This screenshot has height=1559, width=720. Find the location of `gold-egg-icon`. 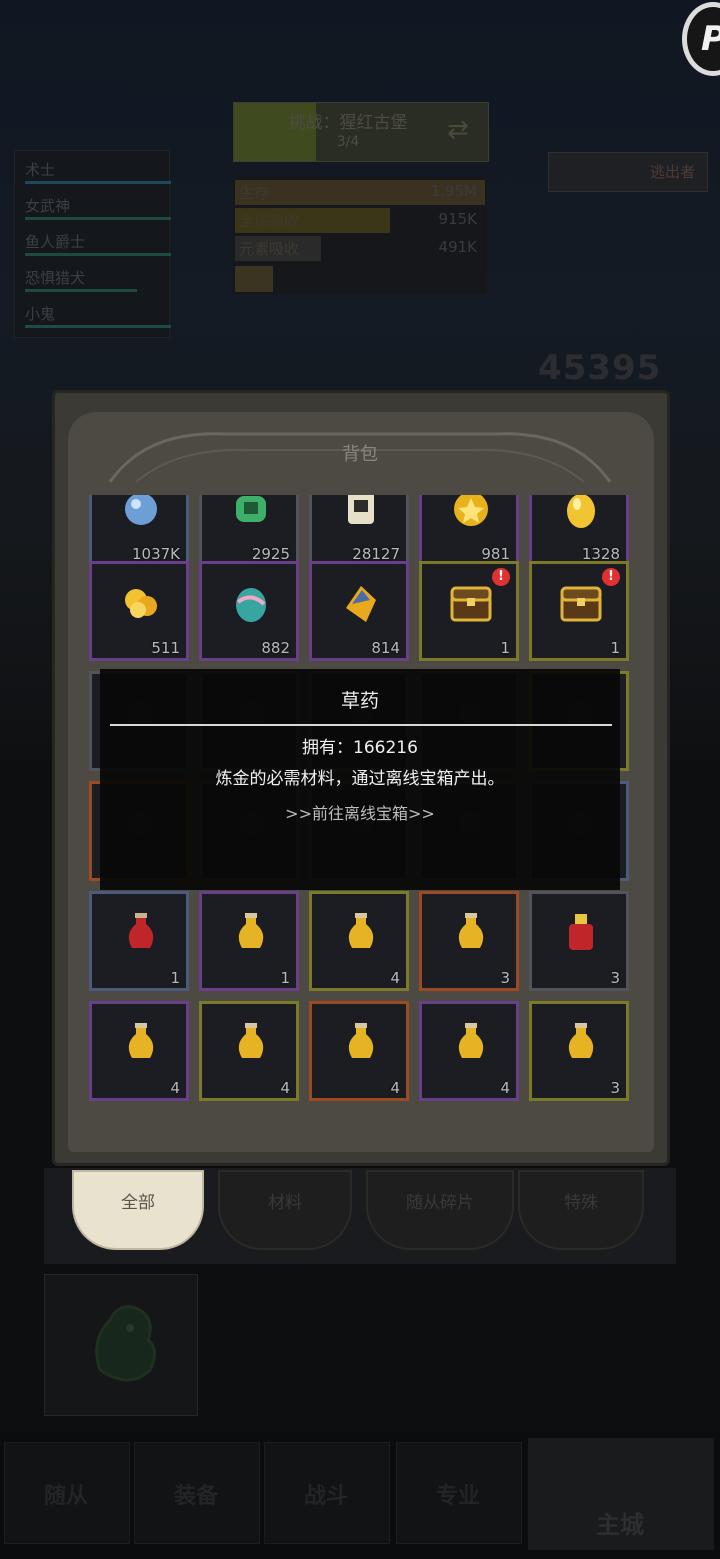

gold-egg-icon is located at coordinates (581, 511).